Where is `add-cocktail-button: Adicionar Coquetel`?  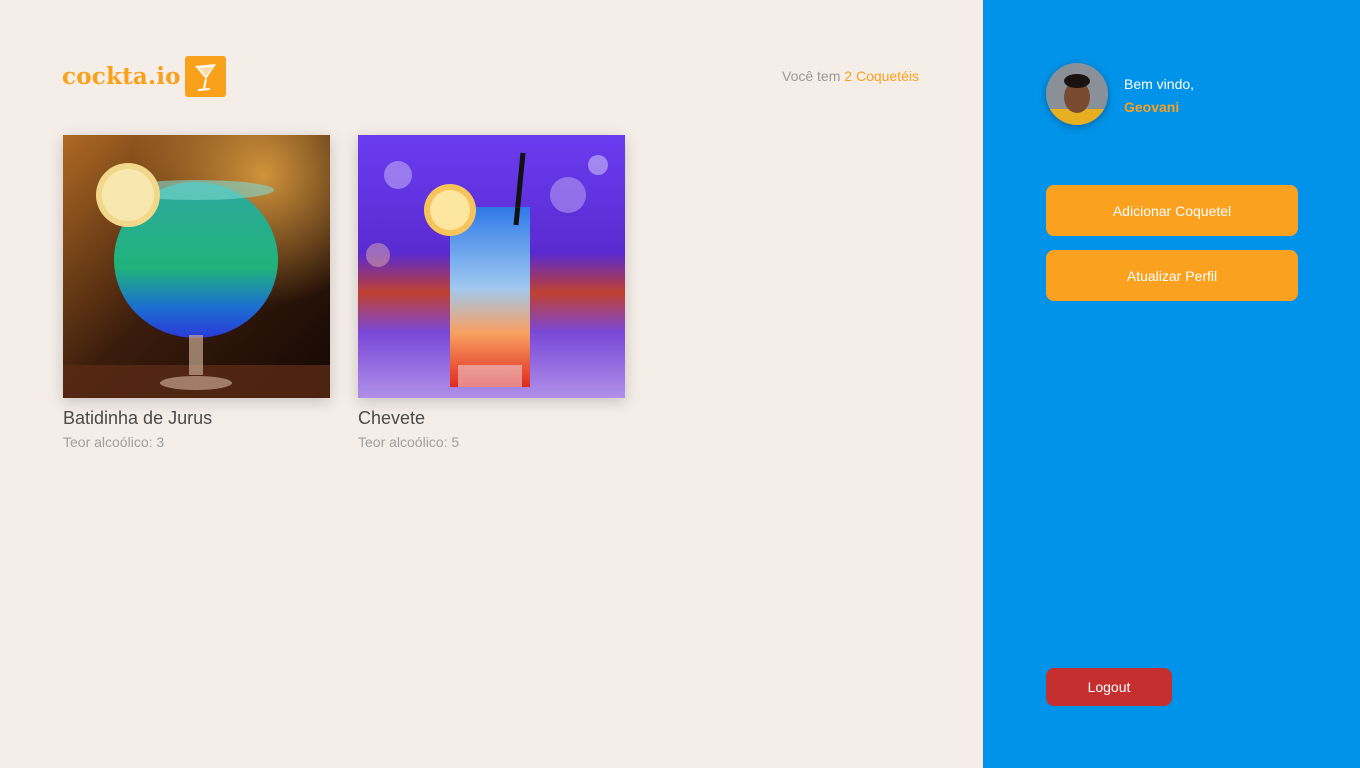 add-cocktail-button: Adicionar Coquetel is located at coordinates (1172, 210).